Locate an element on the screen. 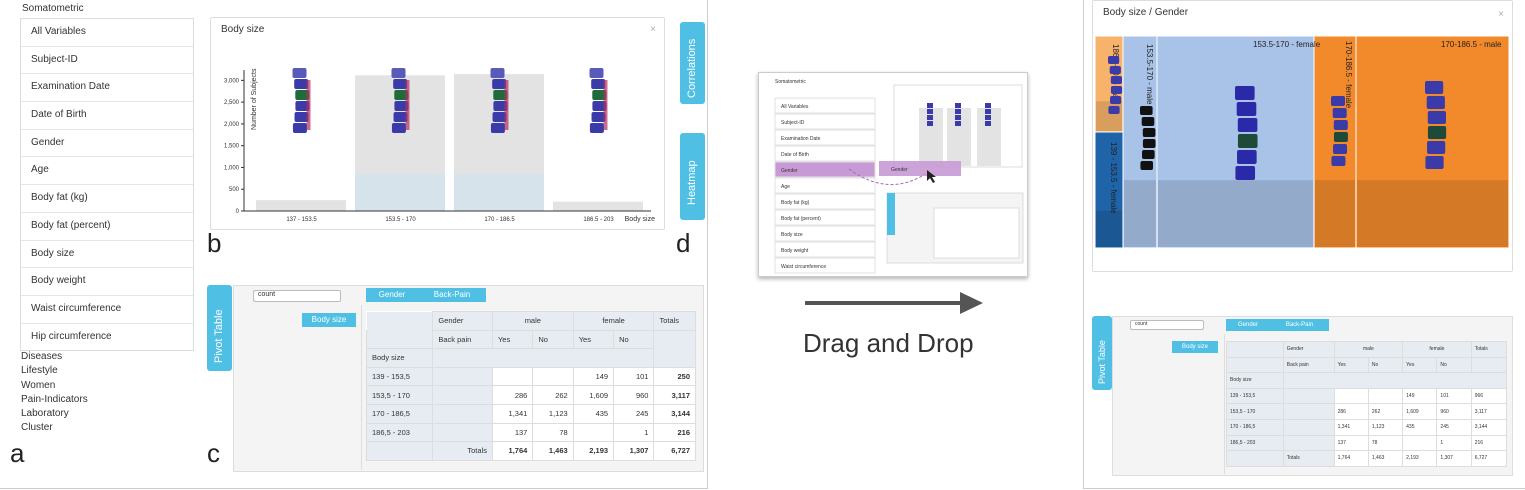 The width and height of the screenshot is (1525, 490). treemap-cell-shade is located at coordinates (1335, 213).